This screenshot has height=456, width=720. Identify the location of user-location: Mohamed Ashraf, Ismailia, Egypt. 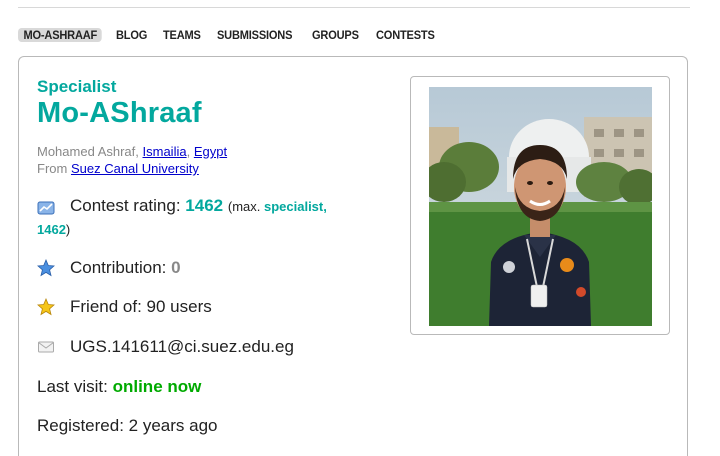
(132, 151).